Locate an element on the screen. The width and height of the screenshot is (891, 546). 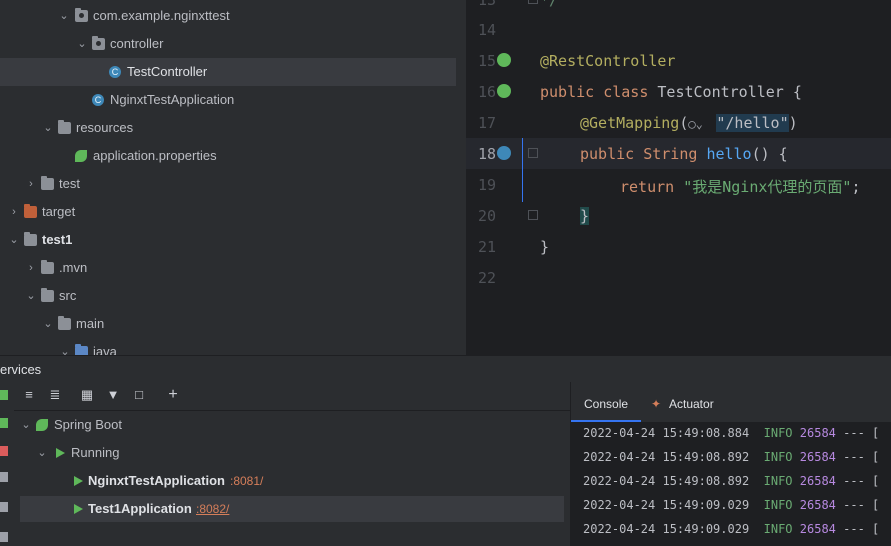
port-link: :8081/ is located at coordinates (246, 481).